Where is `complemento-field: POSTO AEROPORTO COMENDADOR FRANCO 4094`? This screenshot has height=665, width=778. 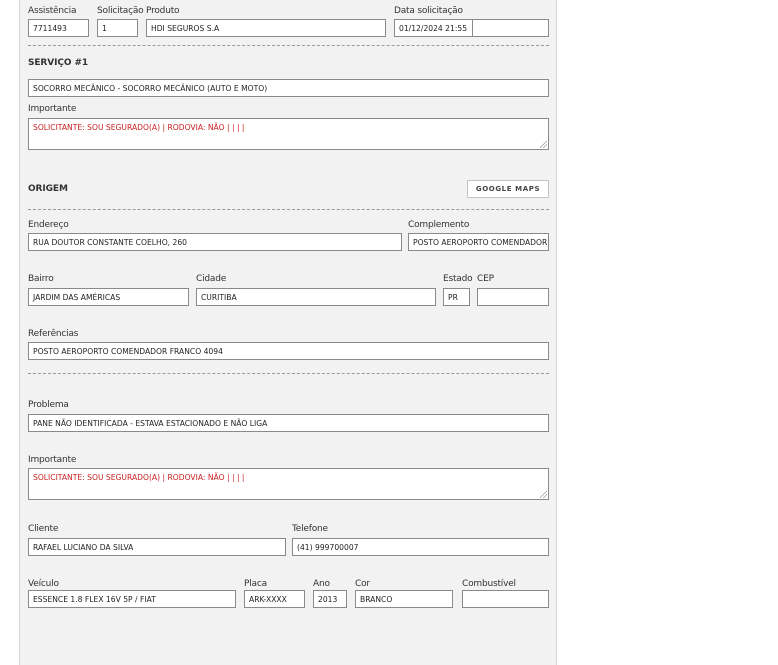
complemento-field: POSTO AEROPORTO COMENDADOR FRANCO 4094 is located at coordinates (478, 242).